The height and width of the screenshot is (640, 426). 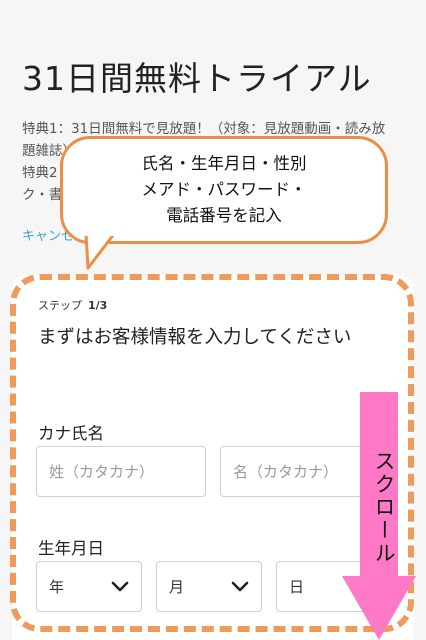 What do you see at coordinates (384, 507) in the screenshot?
I see `scroll-instruction-text: スクロール` at bounding box center [384, 507].